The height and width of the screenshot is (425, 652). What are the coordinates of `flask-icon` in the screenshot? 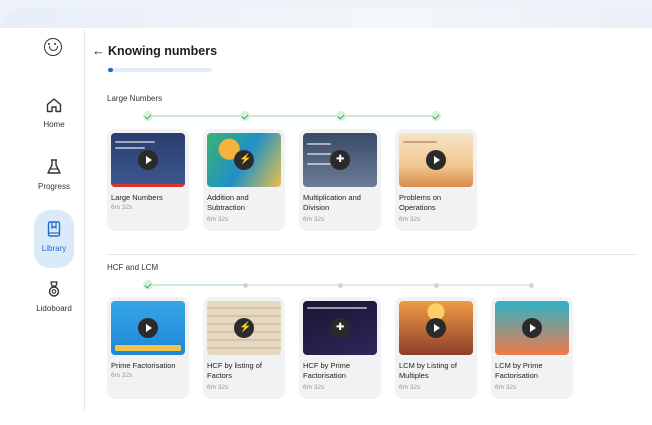 It's located at (54, 166).